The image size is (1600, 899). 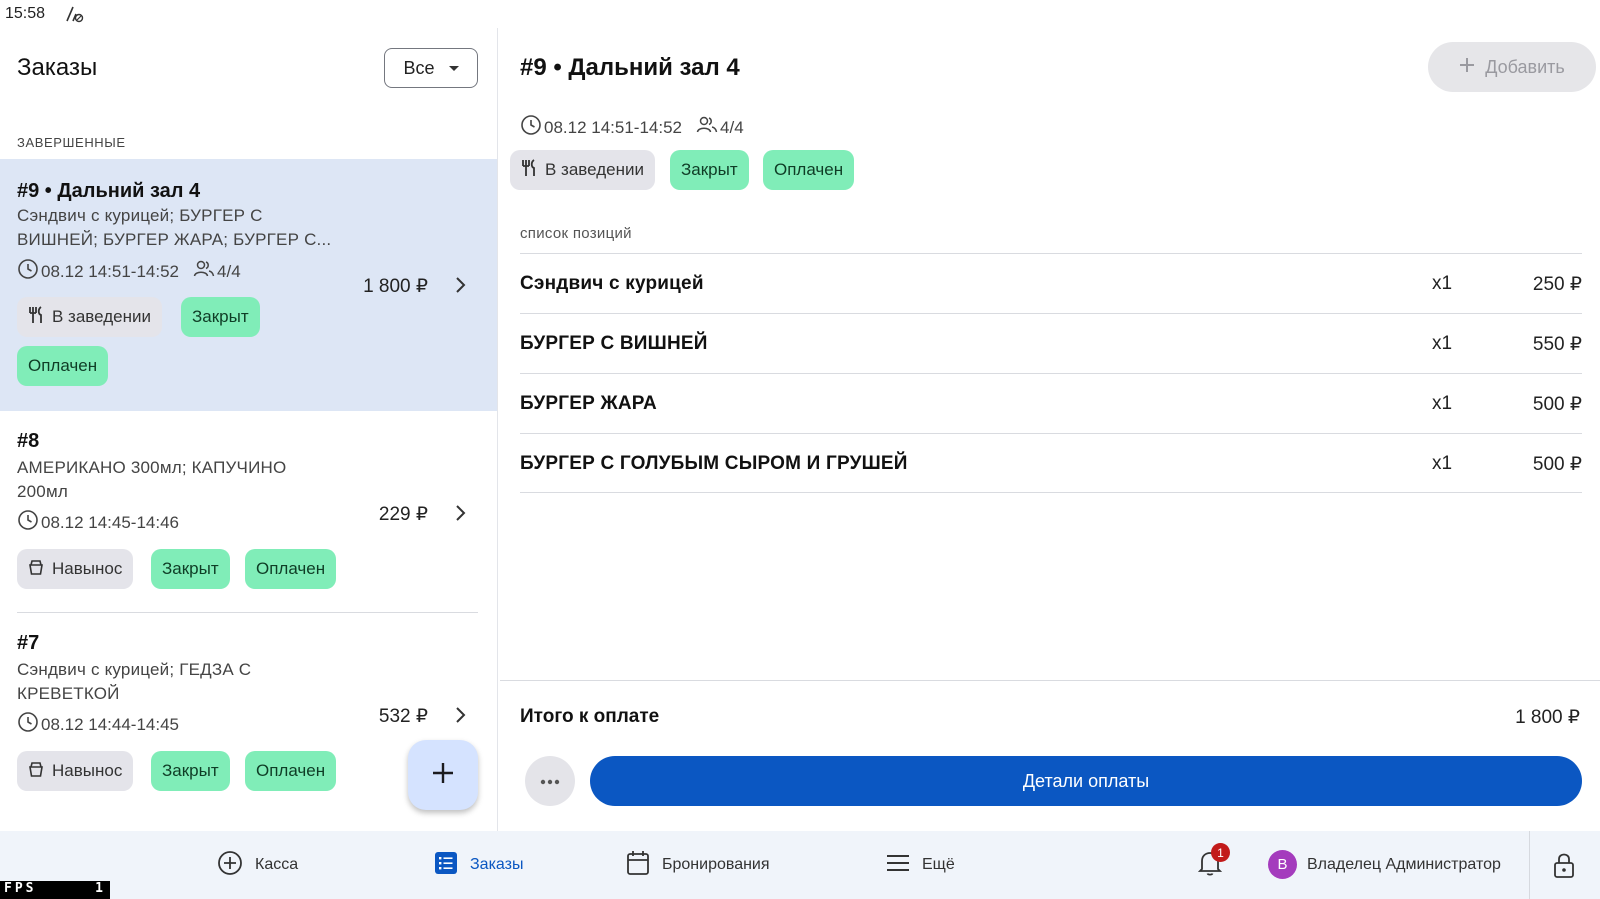 I want to click on chip-order-type-label: В заведении, so click(x=101, y=316).